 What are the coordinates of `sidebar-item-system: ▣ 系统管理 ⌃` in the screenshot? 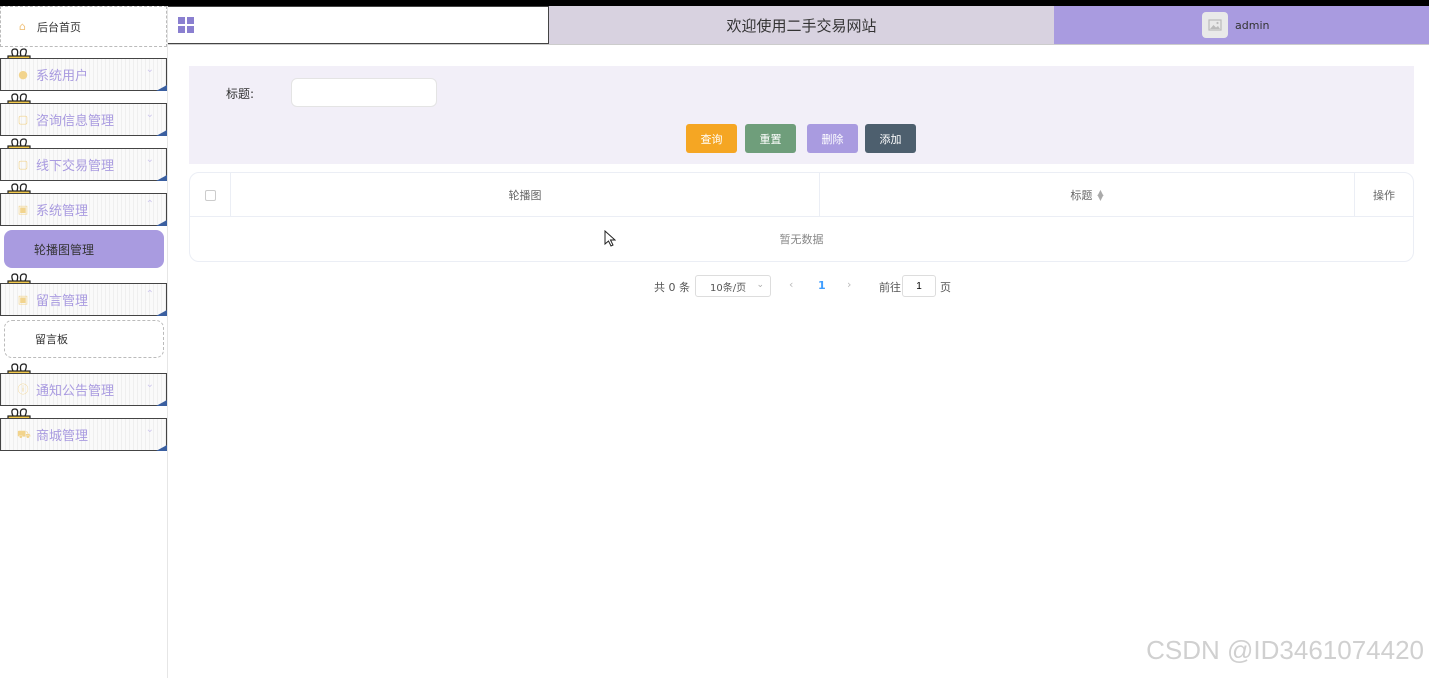 It's located at (83, 209).